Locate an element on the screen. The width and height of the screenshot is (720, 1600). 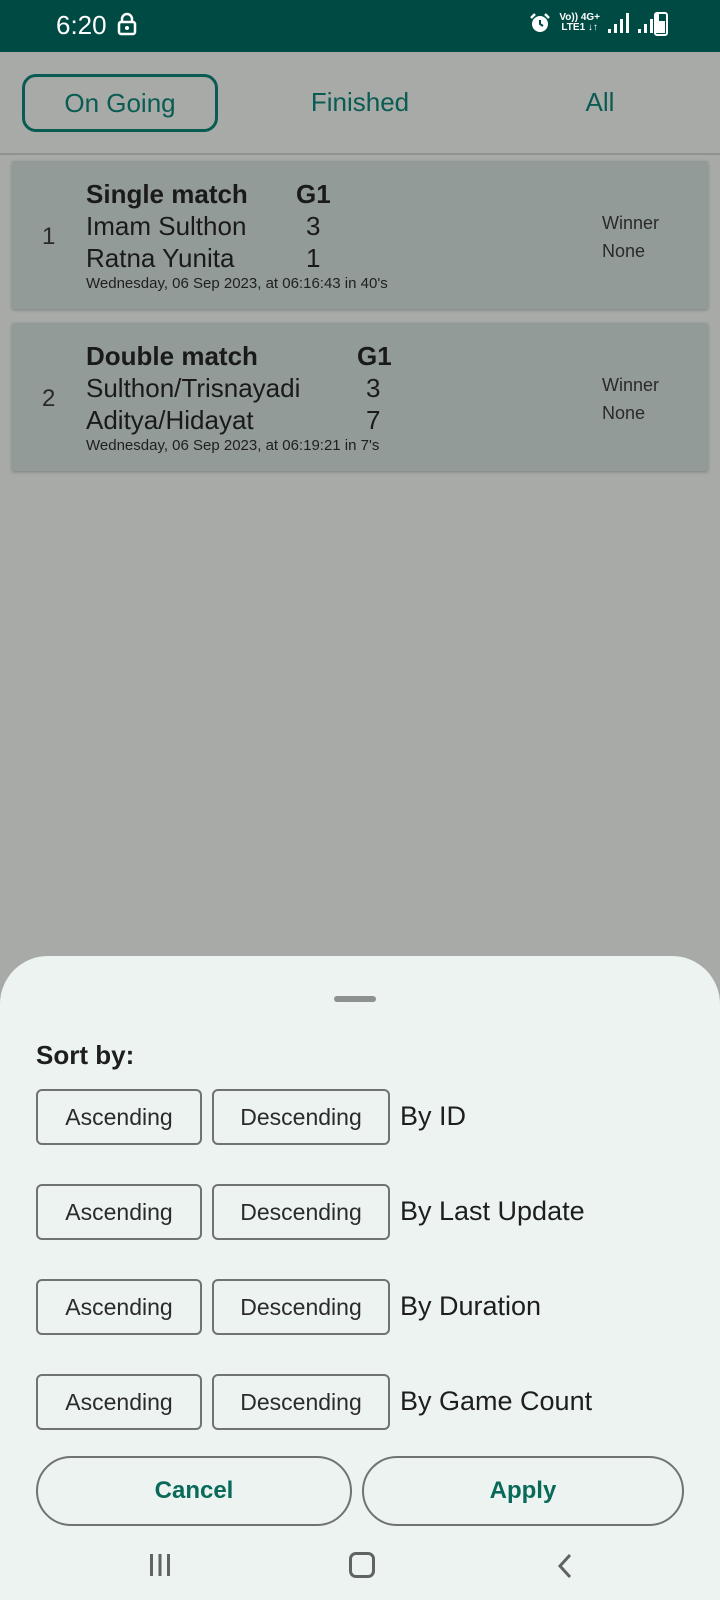
back-icon is located at coordinates (565, 1566).